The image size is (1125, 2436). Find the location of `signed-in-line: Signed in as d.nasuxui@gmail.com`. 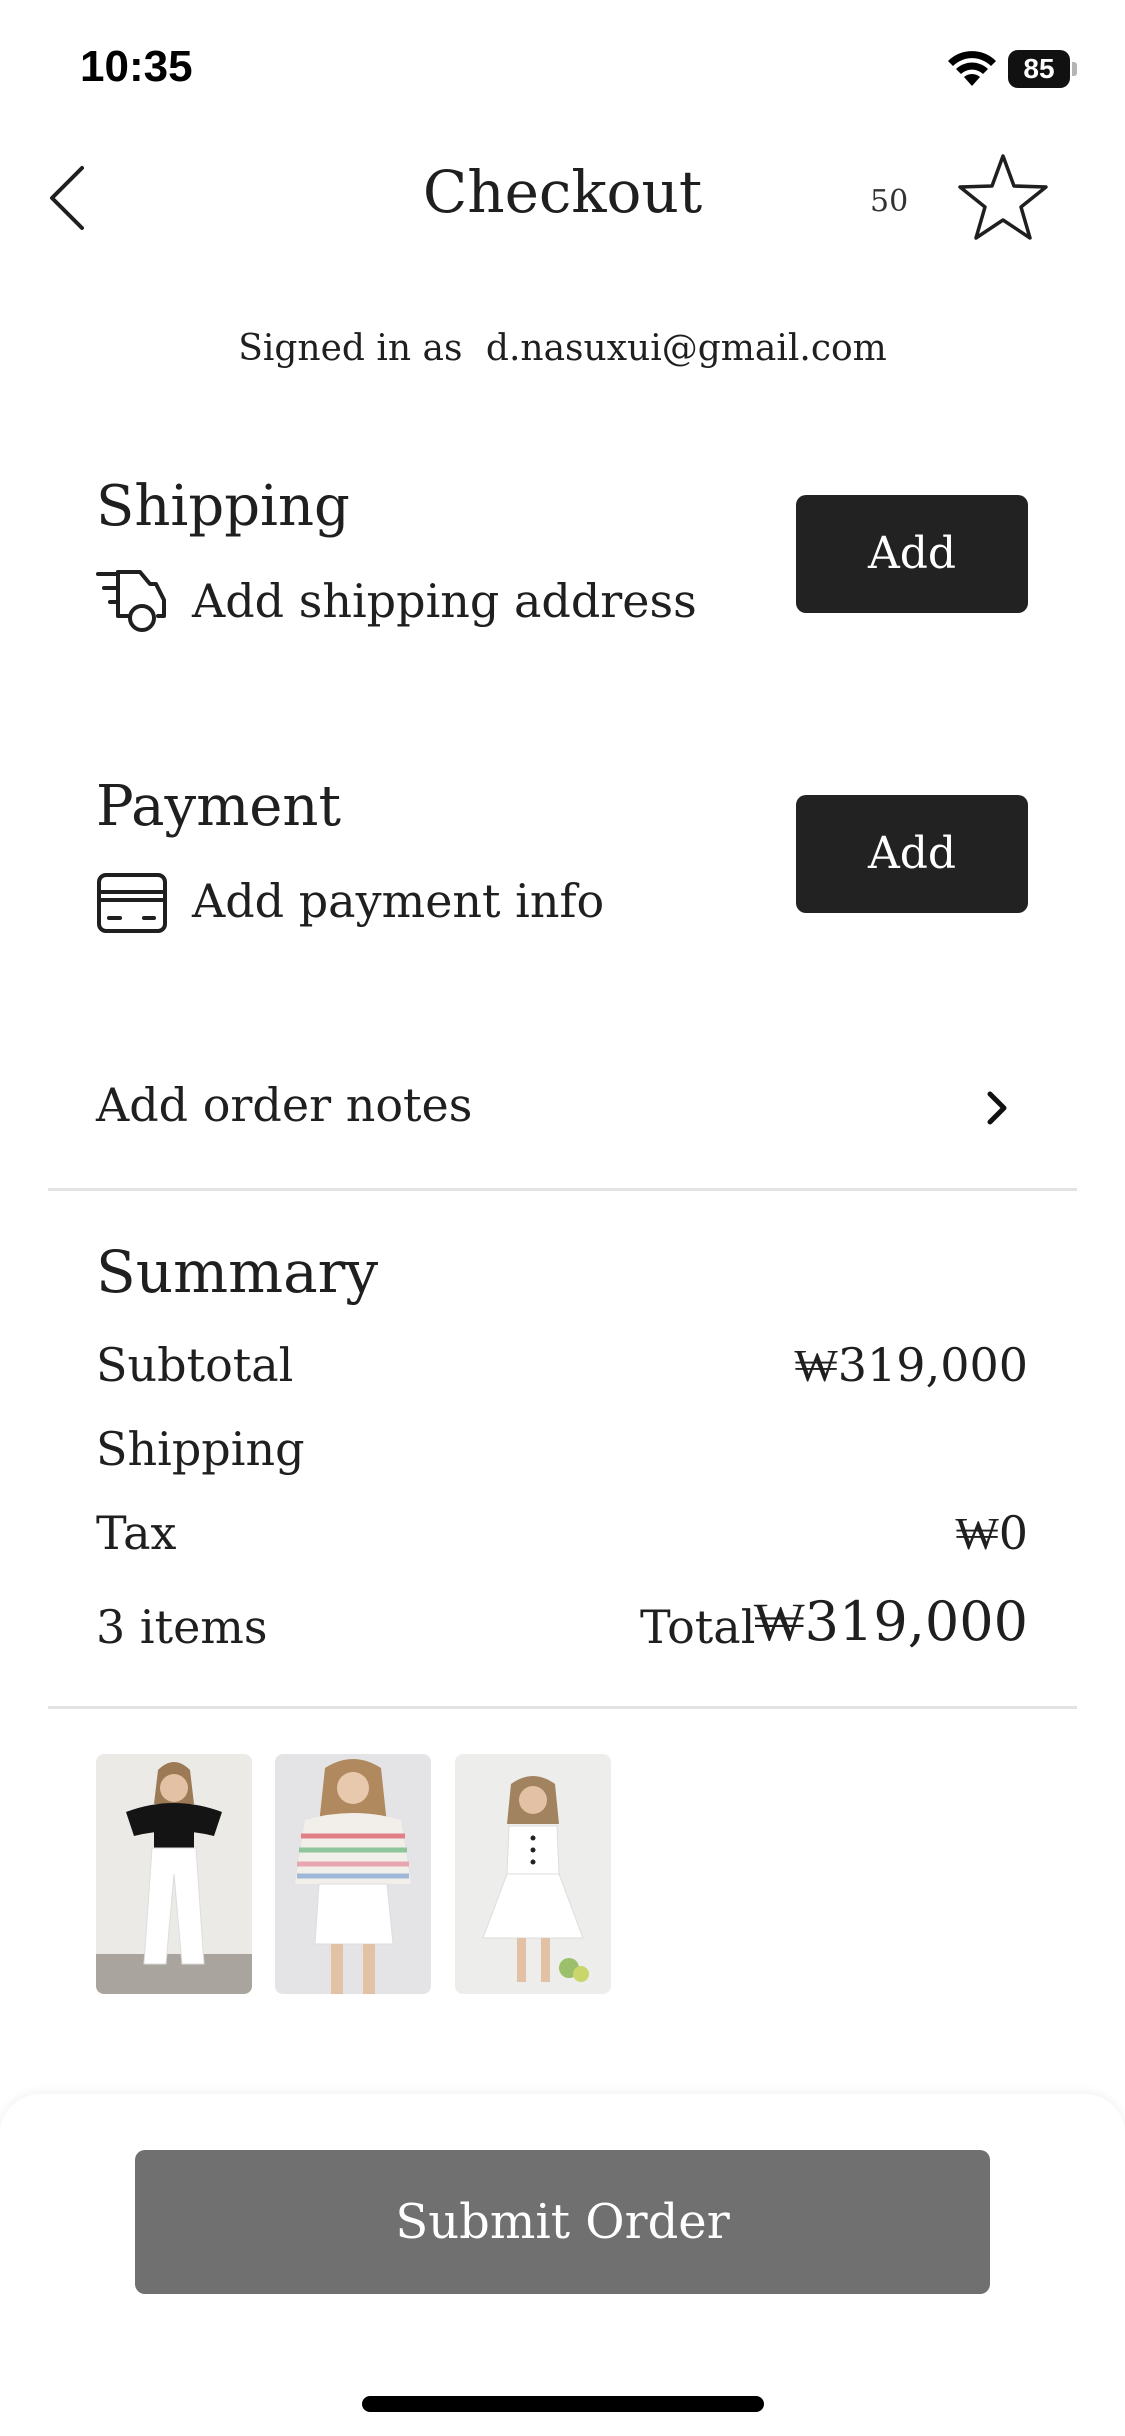

signed-in-line: Signed in as d.nasuxui@gmail.com is located at coordinates (562, 348).